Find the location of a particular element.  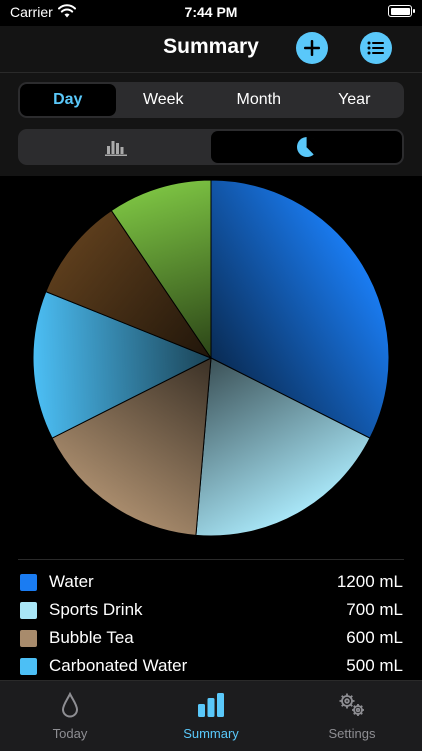

list-button is located at coordinates (376, 48).